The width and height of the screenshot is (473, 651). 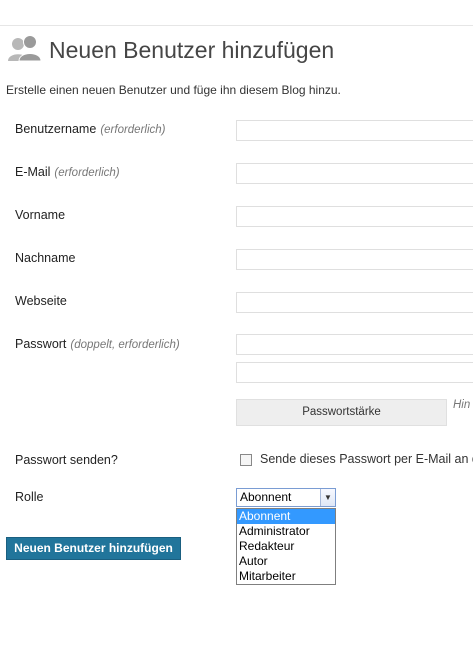 I want to click on send-password-checkbox, so click(x=246, y=460).